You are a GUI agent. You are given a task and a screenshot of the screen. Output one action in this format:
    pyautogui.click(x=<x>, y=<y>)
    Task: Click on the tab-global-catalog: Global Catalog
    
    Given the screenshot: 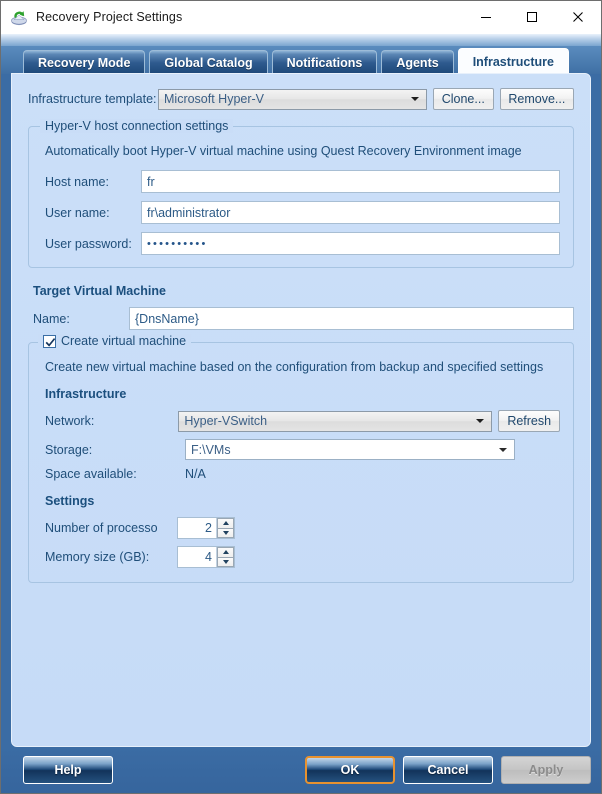 What is the action you would take?
    pyautogui.click(x=208, y=62)
    